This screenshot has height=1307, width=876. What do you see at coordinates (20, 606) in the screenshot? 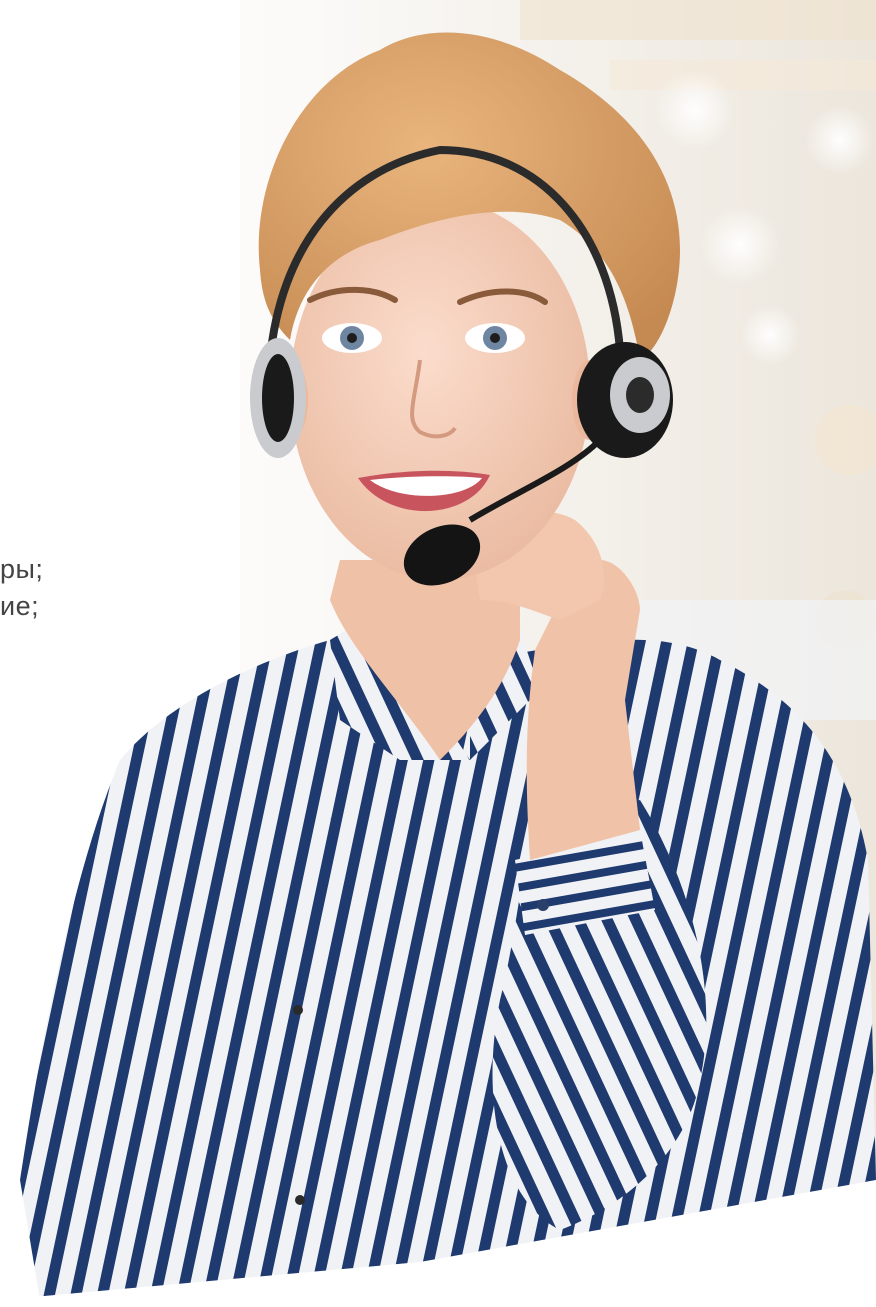
I see `cropped-list-item: ие;` at bounding box center [20, 606].